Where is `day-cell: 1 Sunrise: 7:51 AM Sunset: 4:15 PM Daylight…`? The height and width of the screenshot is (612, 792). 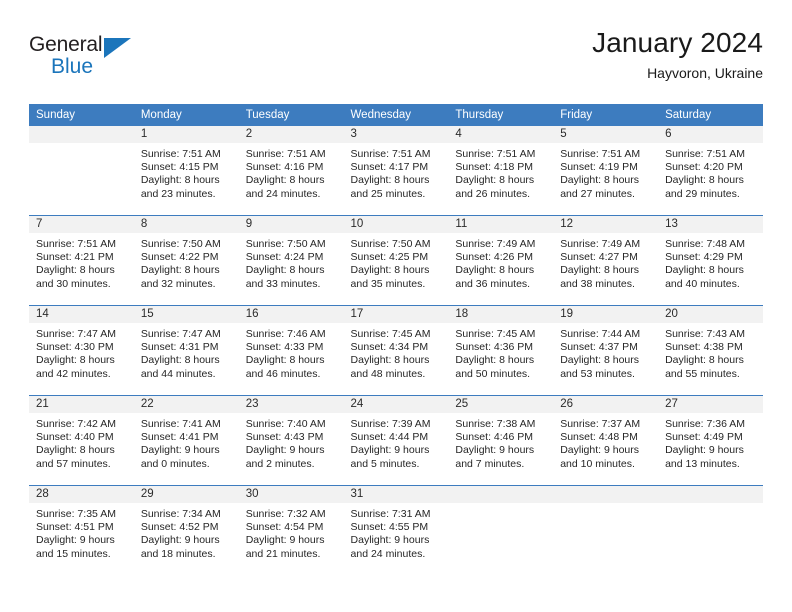 day-cell: 1 Sunrise: 7:51 AM Sunset: 4:15 PM Daylight… is located at coordinates (186, 171).